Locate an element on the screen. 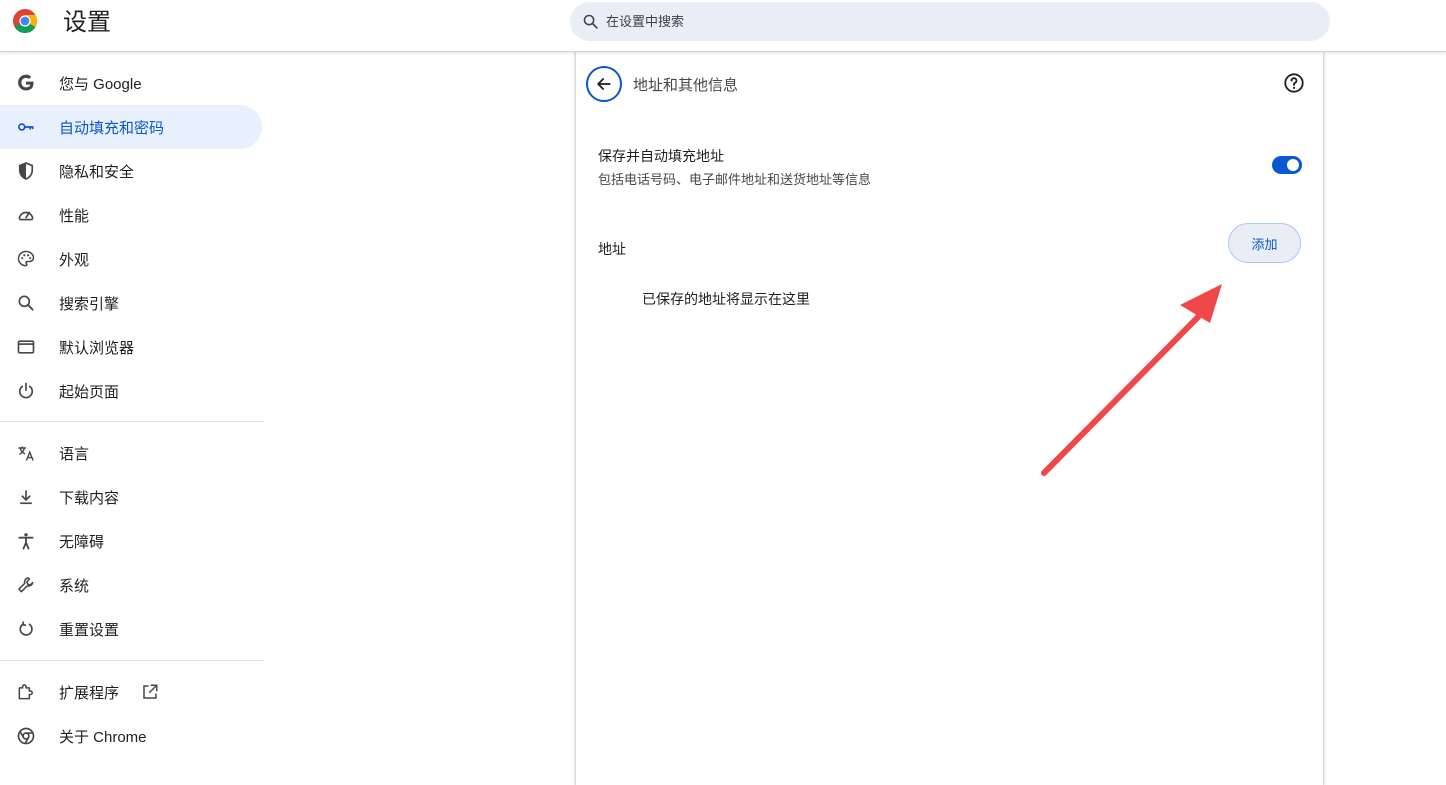 Image resolution: width=1446 pixels, height=785 pixels. sidebar-item-default-browser: 默认浏览器 is located at coordinates (131, 347).